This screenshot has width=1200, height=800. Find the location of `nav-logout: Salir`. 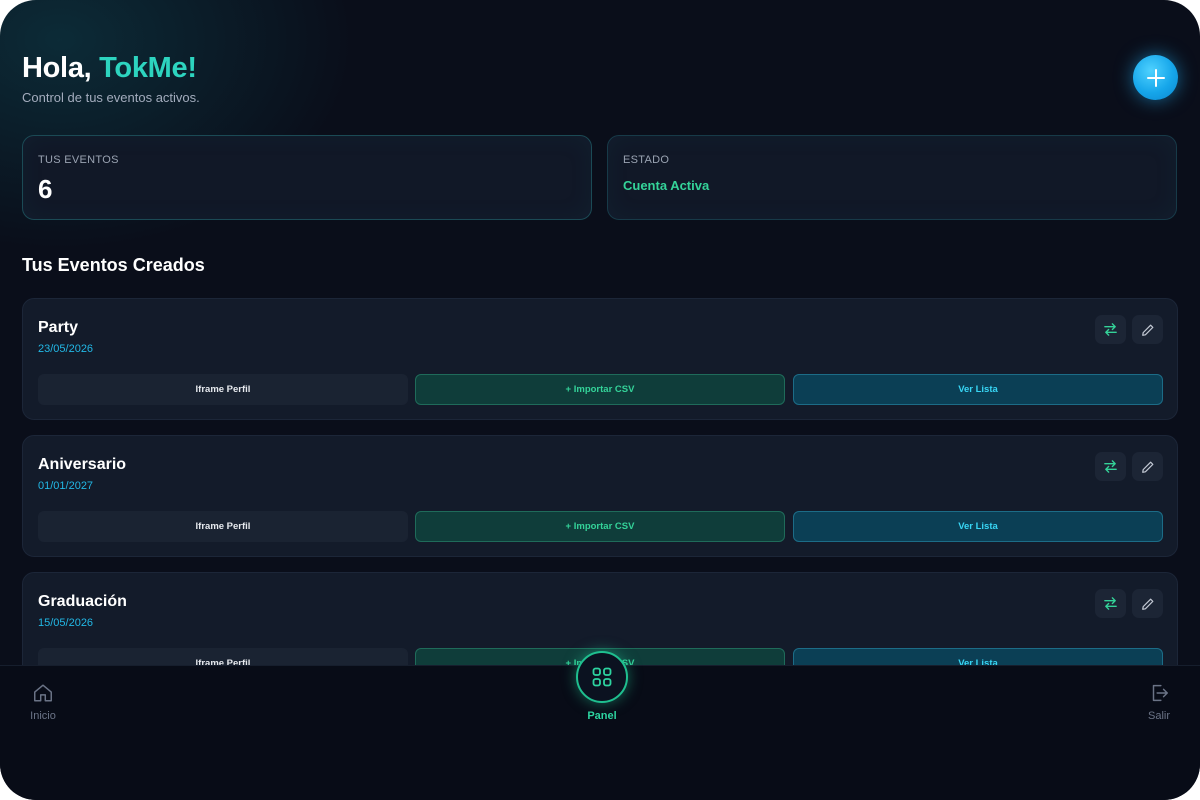

nav-logout: Salir is located at coordinates (1159, 702).